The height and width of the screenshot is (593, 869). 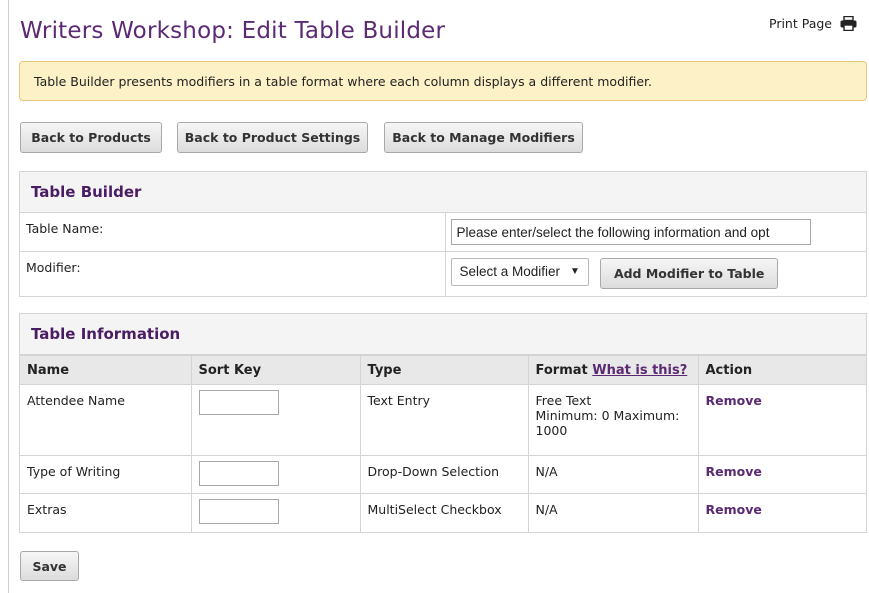 I want to click on back-to-products-button: Back to Products, so click(x=91, y=137).